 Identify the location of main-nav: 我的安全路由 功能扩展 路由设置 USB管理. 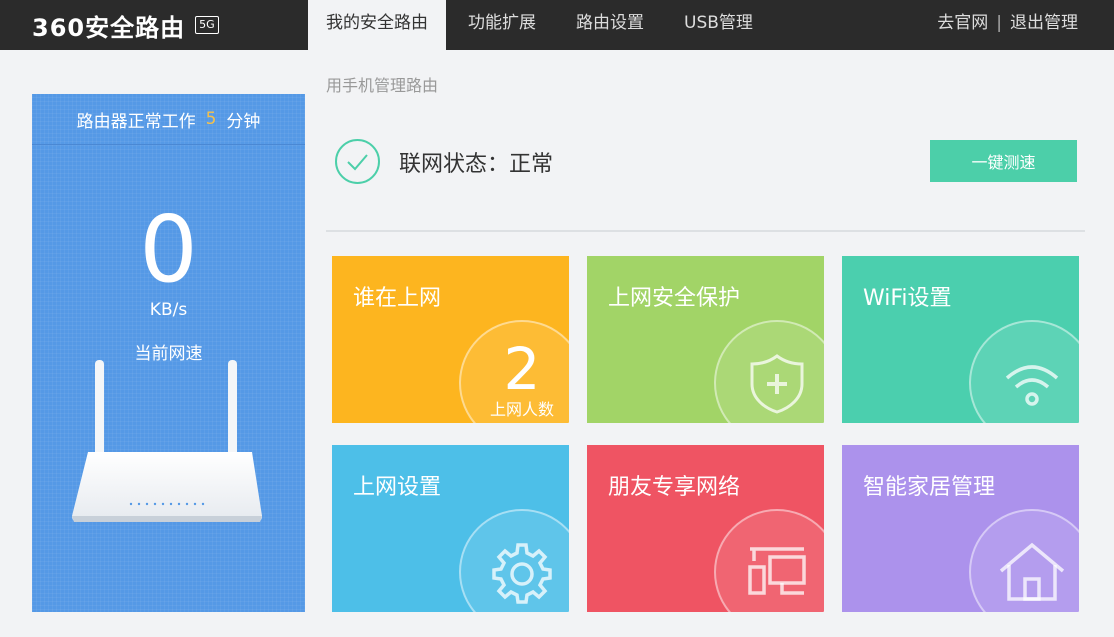
(541, 25).